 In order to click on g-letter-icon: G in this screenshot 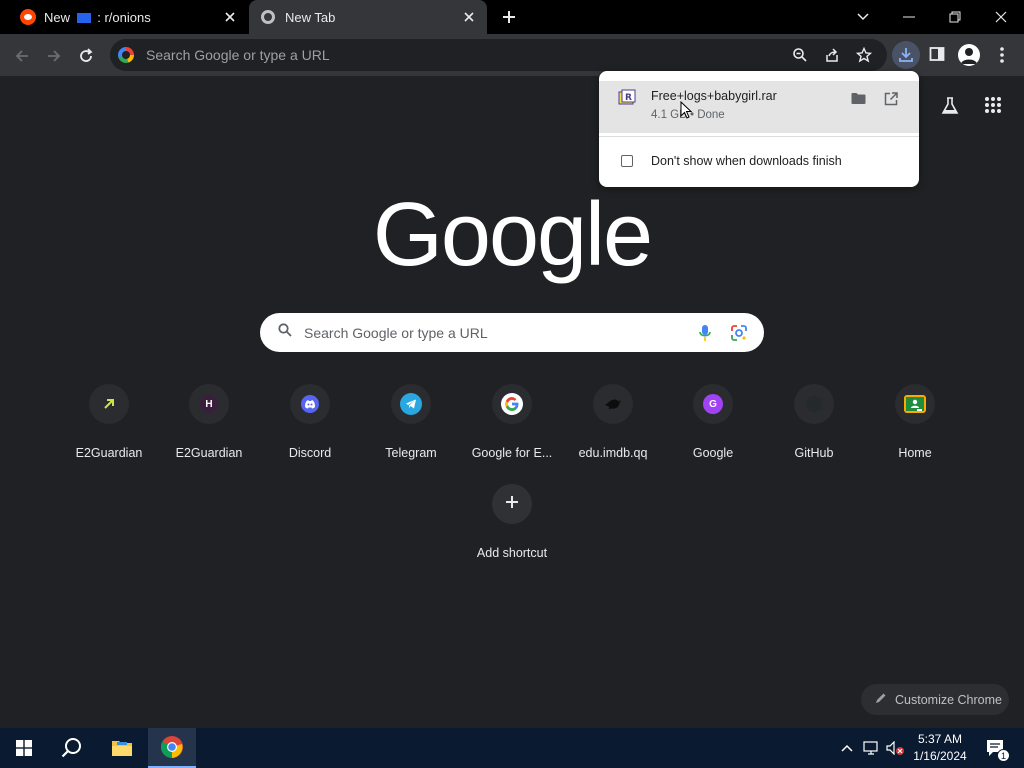, I will do `click(713, 404)`.